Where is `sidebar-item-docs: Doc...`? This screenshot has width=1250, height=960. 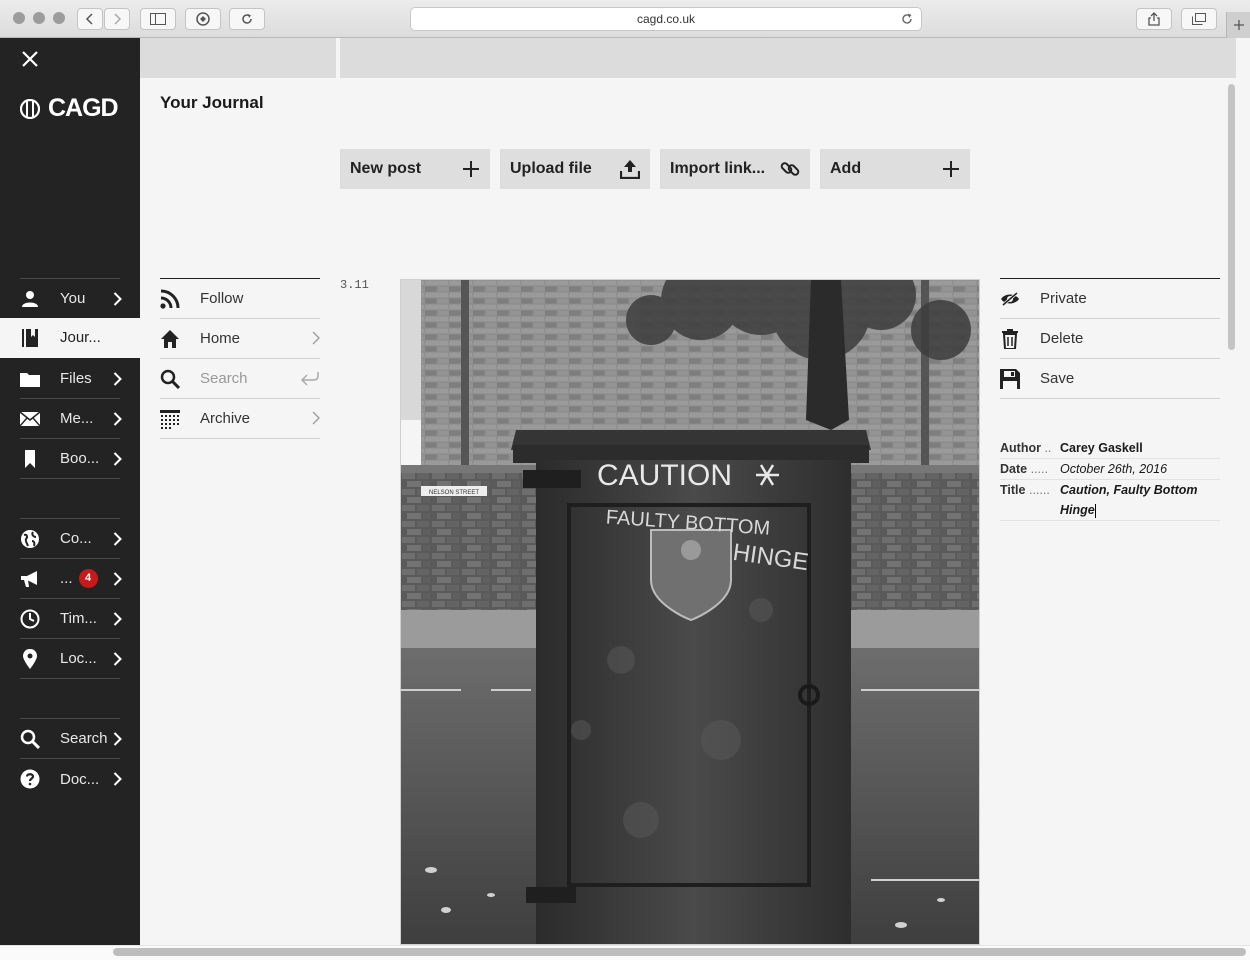 sidebar-item-docs: Doc... is located at coordinates (71, 779).